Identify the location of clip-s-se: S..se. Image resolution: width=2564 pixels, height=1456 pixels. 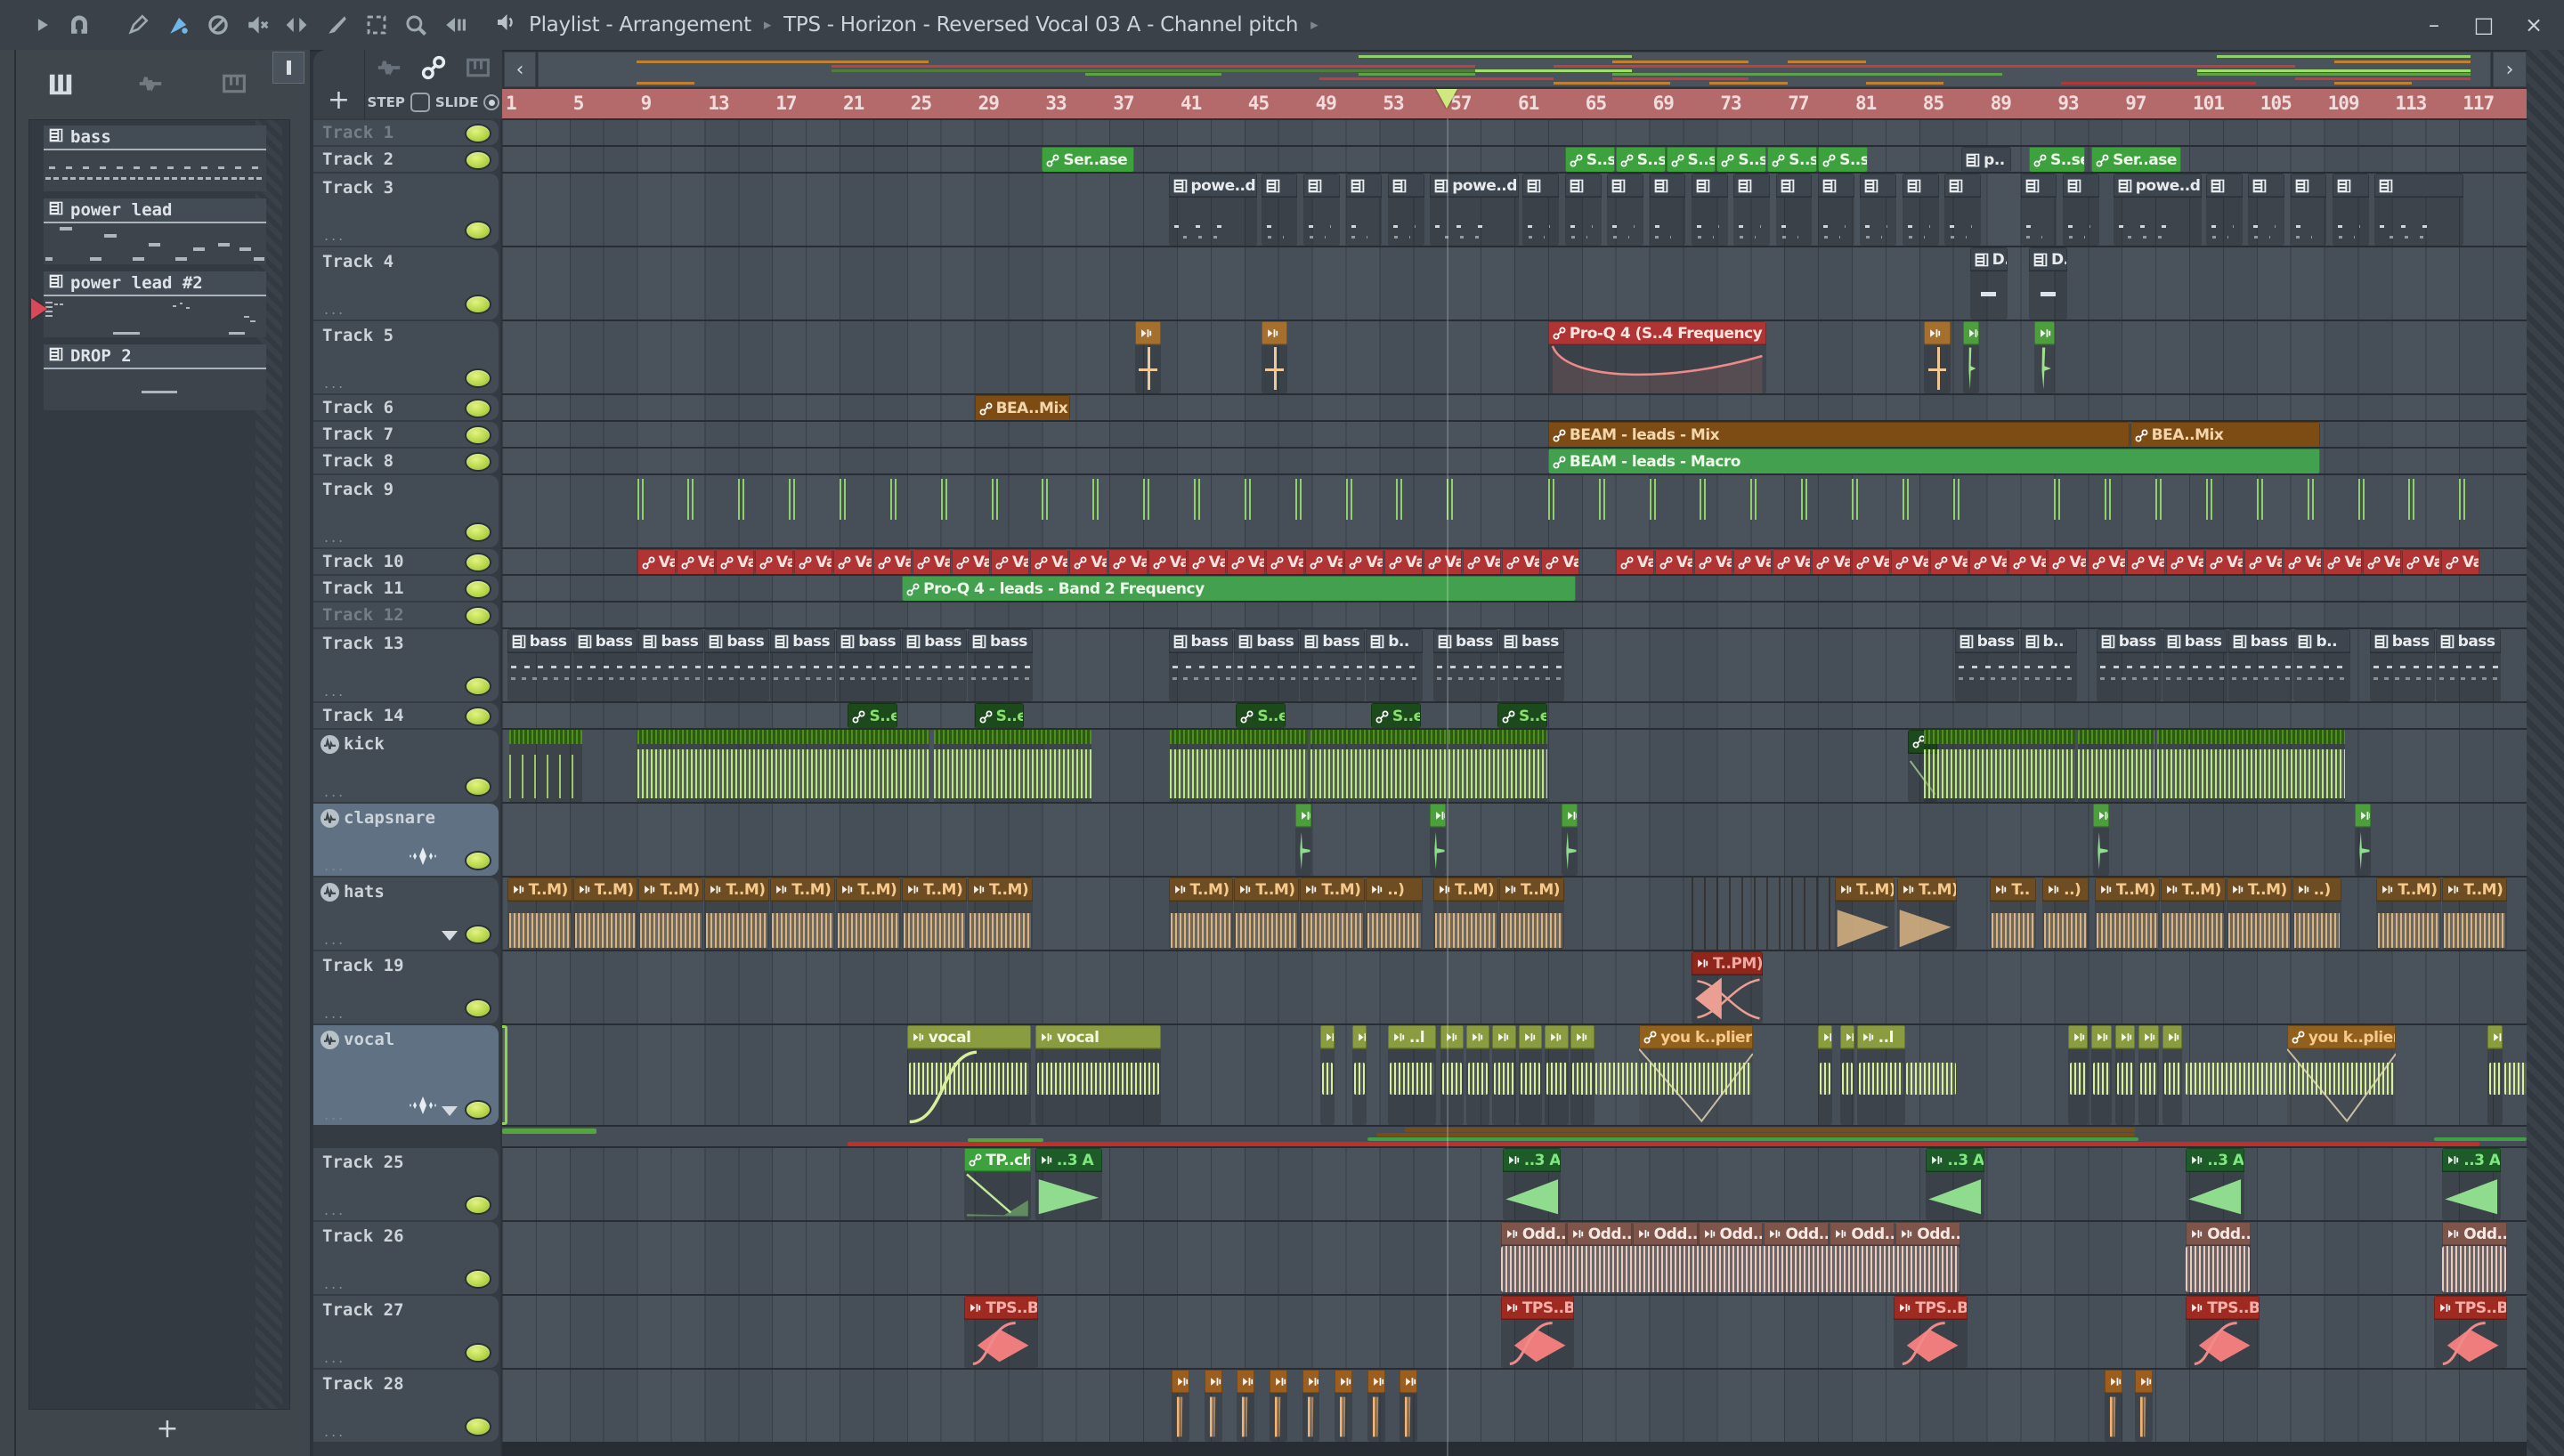
(1640, 159).